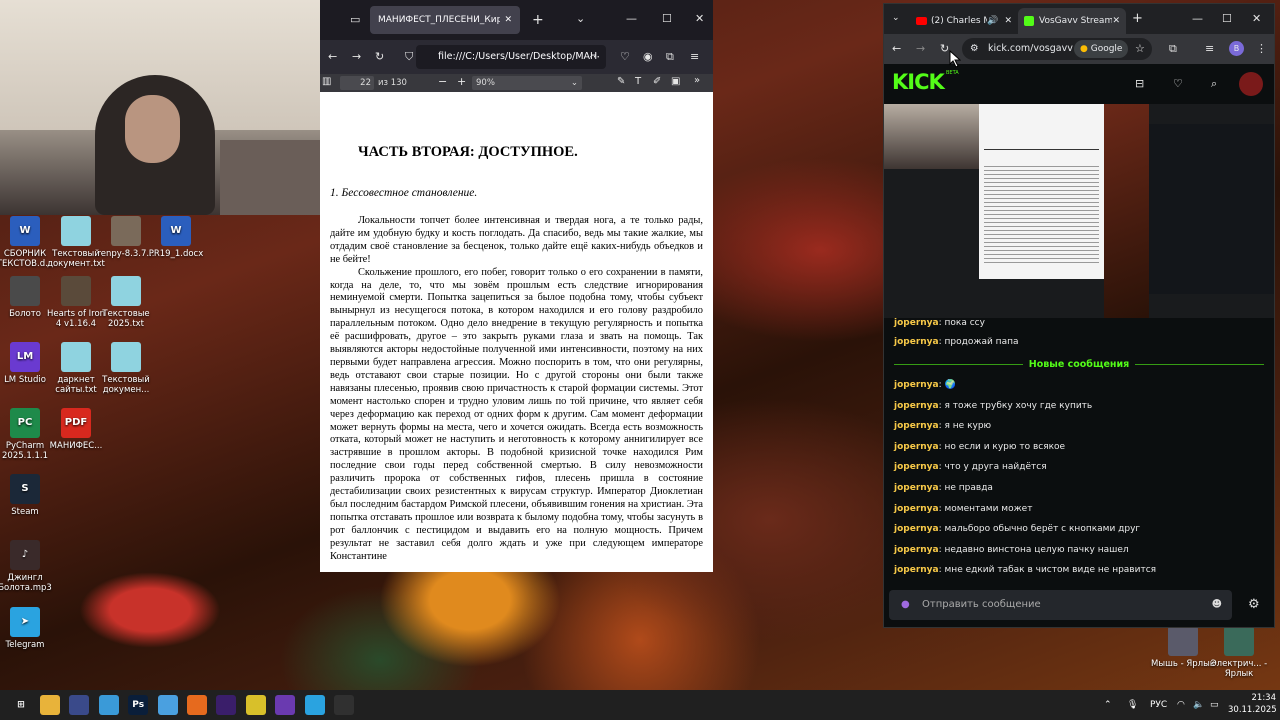 The image size is (1280, 720). I want to click on media-controls-icon: ≡, so click(1209, 48).